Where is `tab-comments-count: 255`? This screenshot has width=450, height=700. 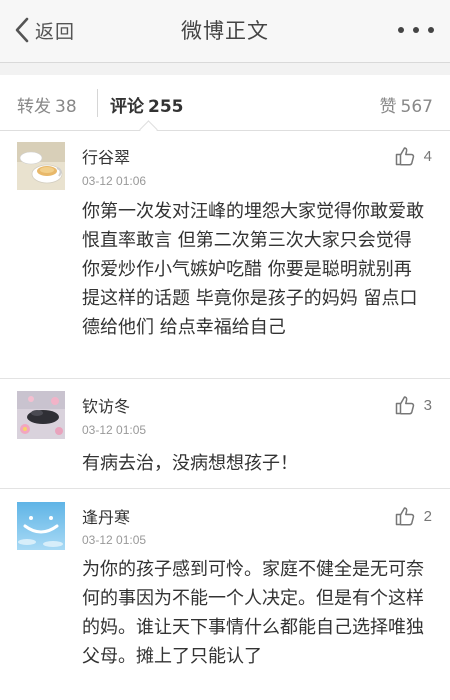 tab-comments-count: 255 is located at coordinates (166, 107).